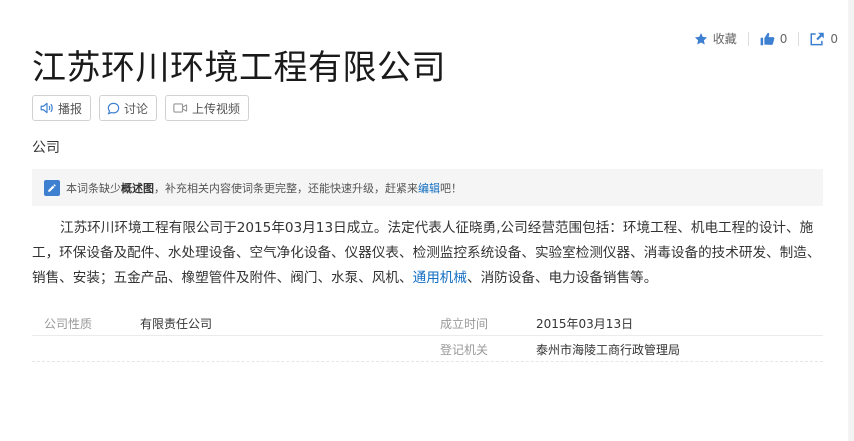 The width and height of the screenshot is (854, 441). Describe the element at coordinates (113, 108) in the screenshot. I see `chat-bubble-icon` at that location.